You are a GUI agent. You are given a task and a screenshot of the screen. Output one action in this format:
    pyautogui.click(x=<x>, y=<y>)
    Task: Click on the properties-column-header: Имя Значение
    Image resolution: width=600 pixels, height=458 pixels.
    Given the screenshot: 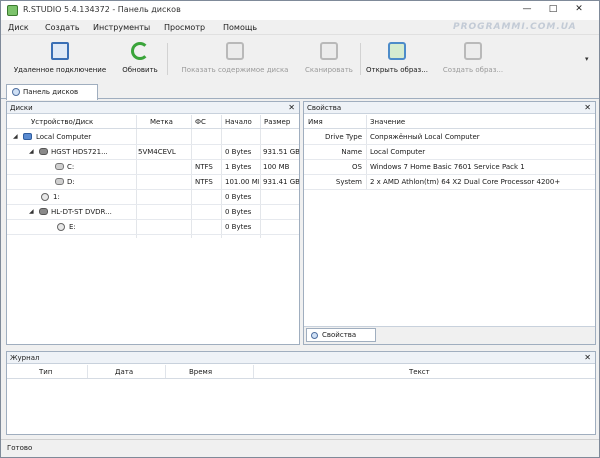 What is the action you would take?
    pyautogui.click(x=449, y=122)
    